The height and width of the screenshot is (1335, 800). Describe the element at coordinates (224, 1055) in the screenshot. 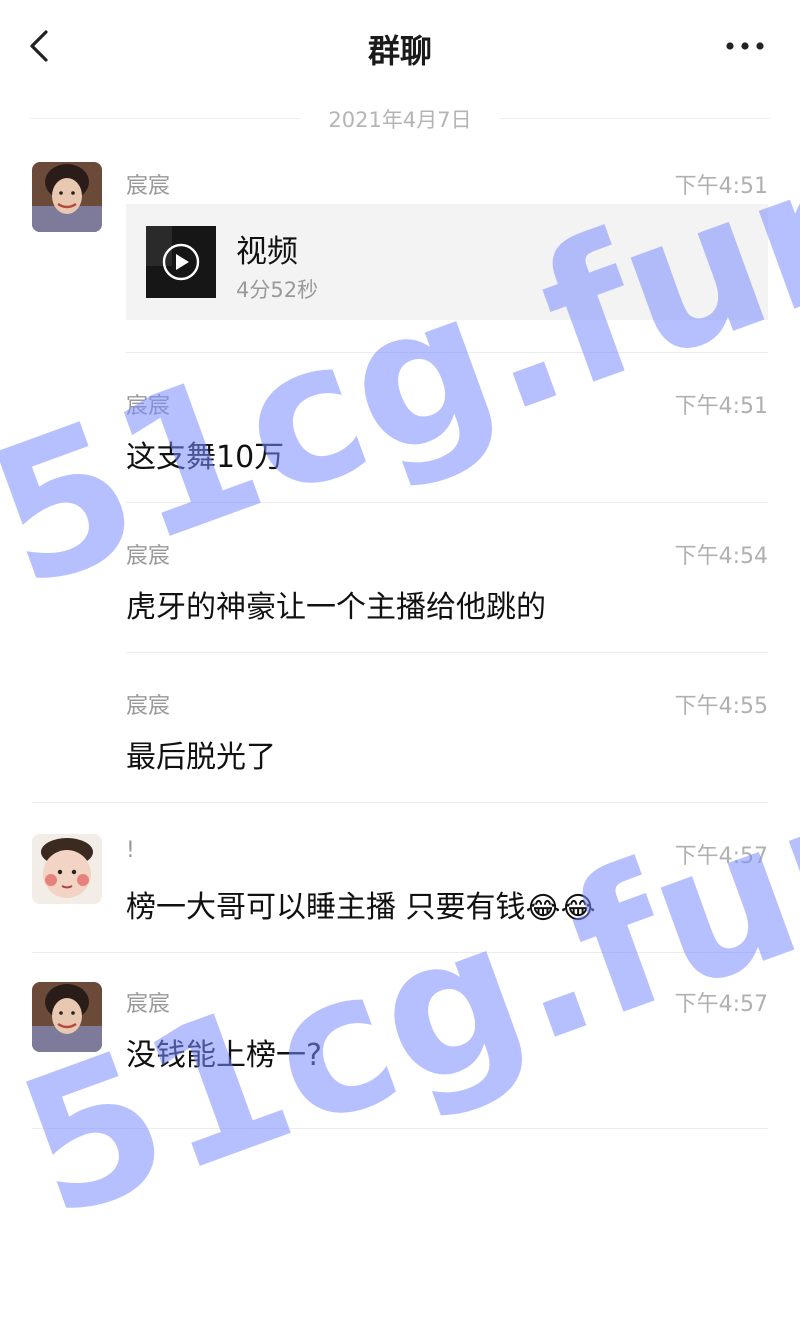

I see `message-text: 没钱能上榜一?` at that location.